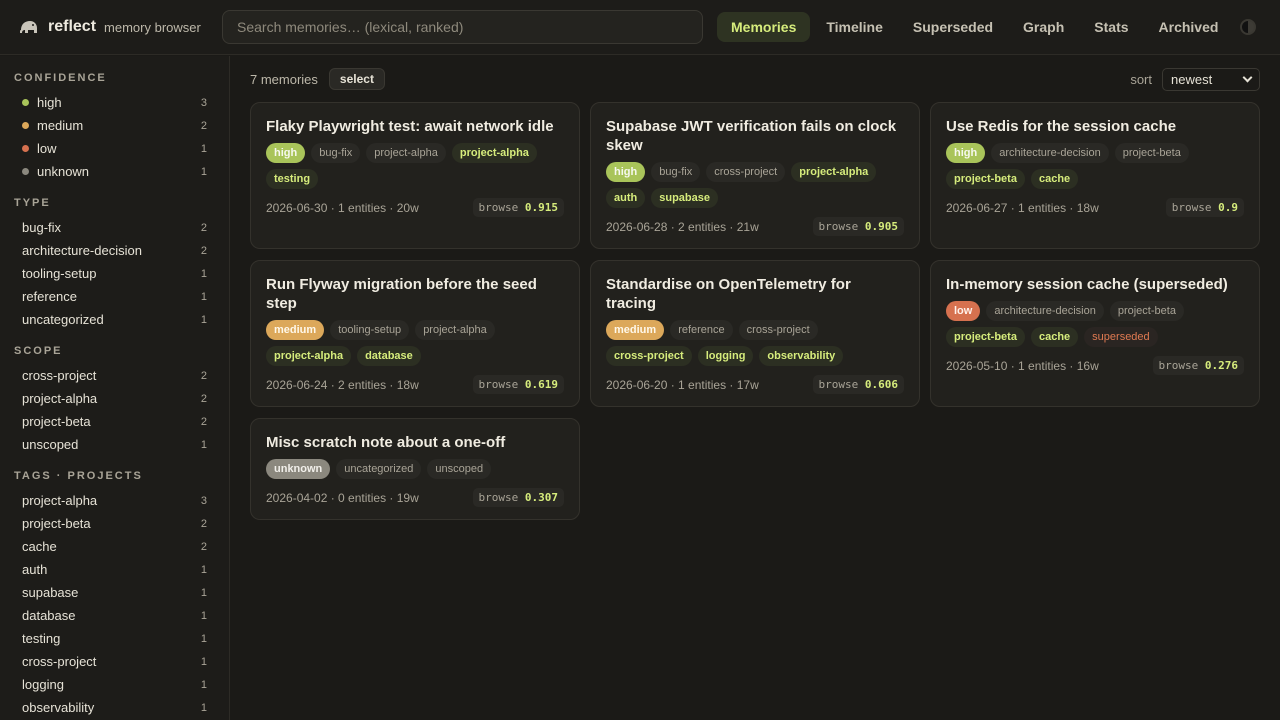 The height and width of the screenshot is (720, 1280). Describe the element at coordinates (854, 27) in the screenshot. I see `tab-timeline: Timeline` at that location.